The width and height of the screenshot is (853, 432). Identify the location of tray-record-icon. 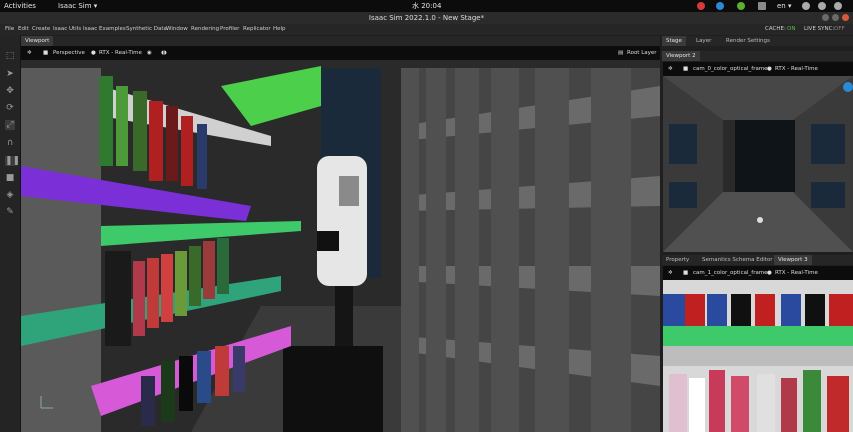
(701, 6).